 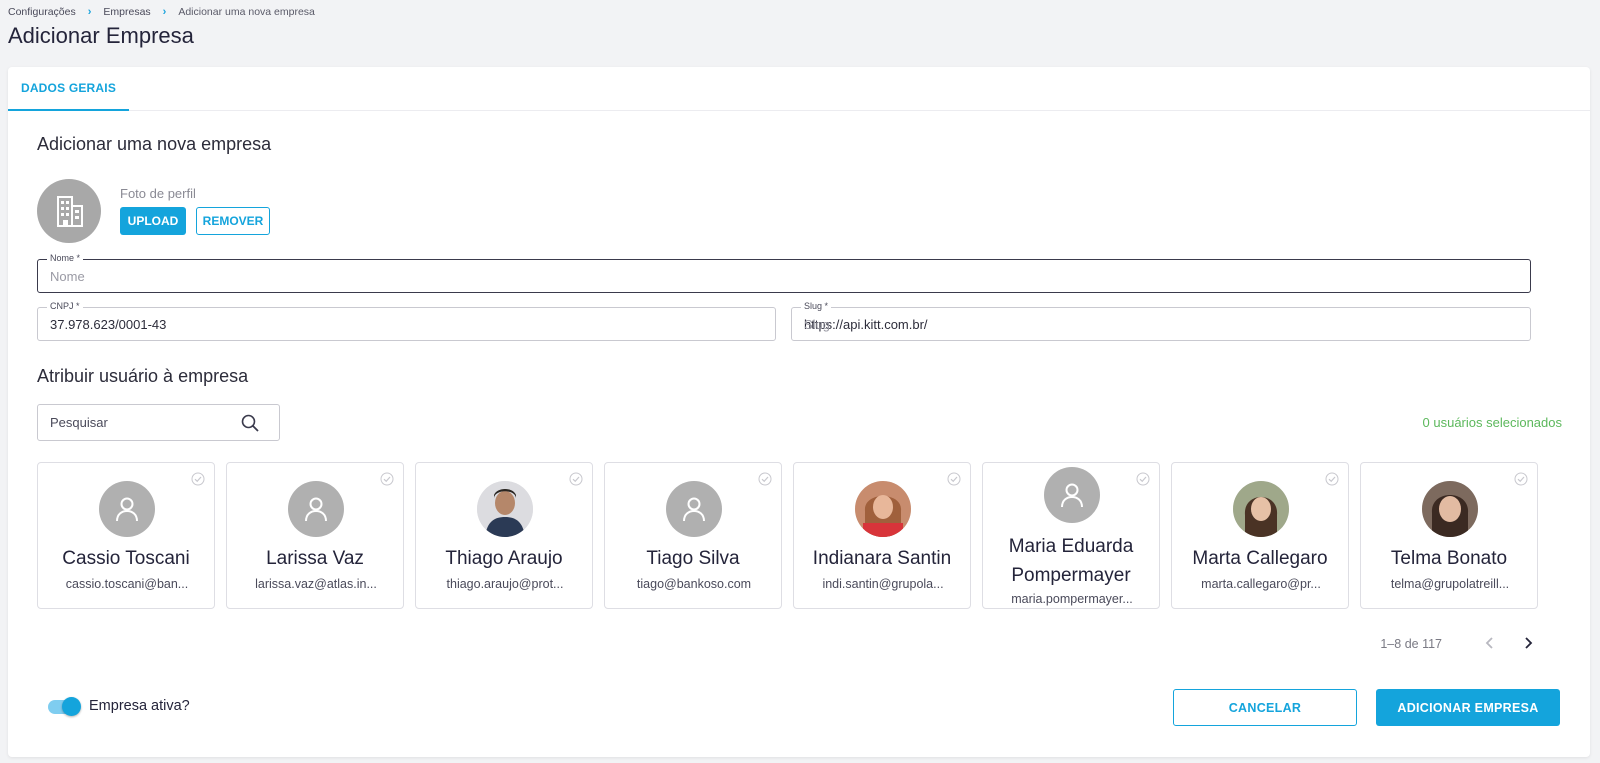 I want to click on search-input, so click(x=140, y=422).